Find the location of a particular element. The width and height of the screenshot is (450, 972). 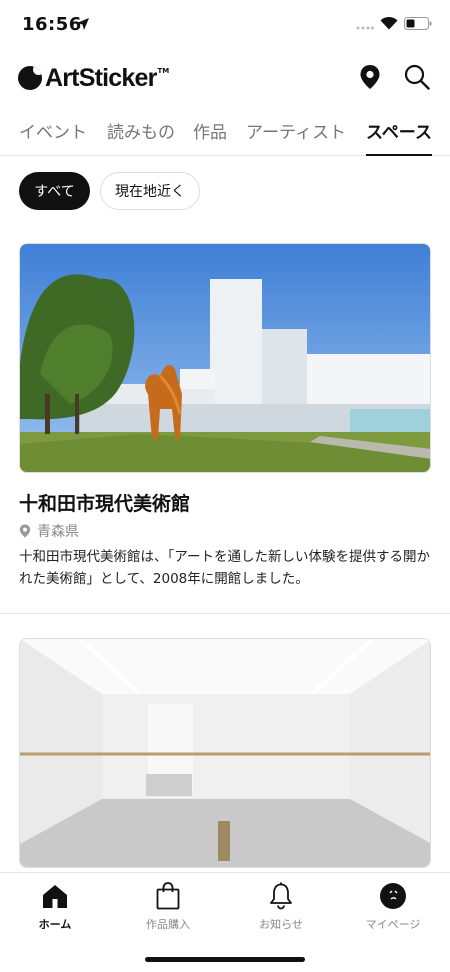

nav-home: ホーム is located at coordinates (55, 906).